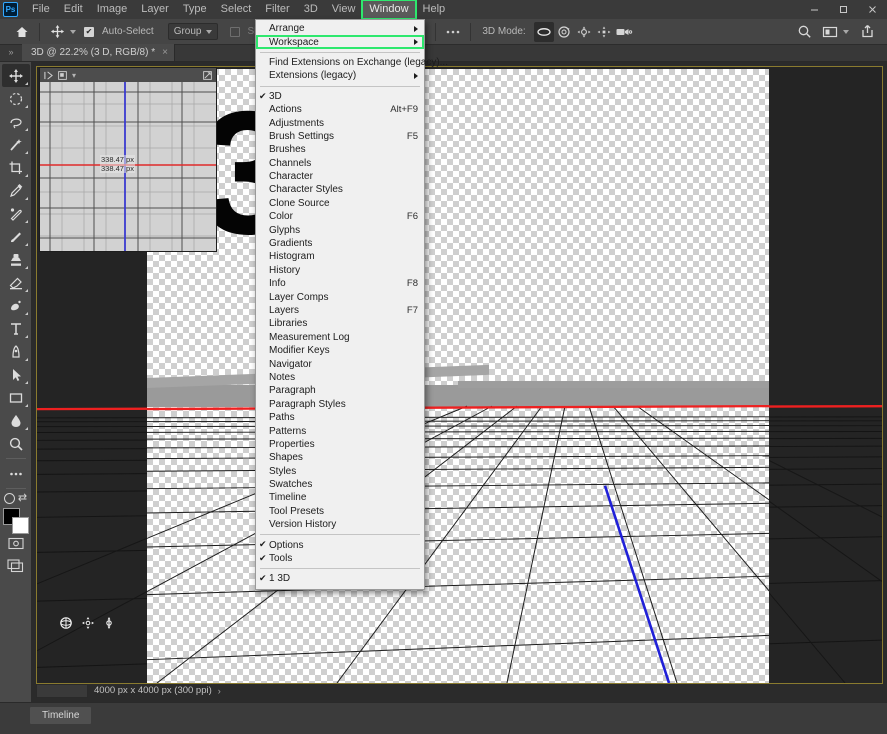 This screenshot has height=734, width=887. Describe the element at coordinates (41, 9) in the screenshot. I see `menu-file: File` at that location.